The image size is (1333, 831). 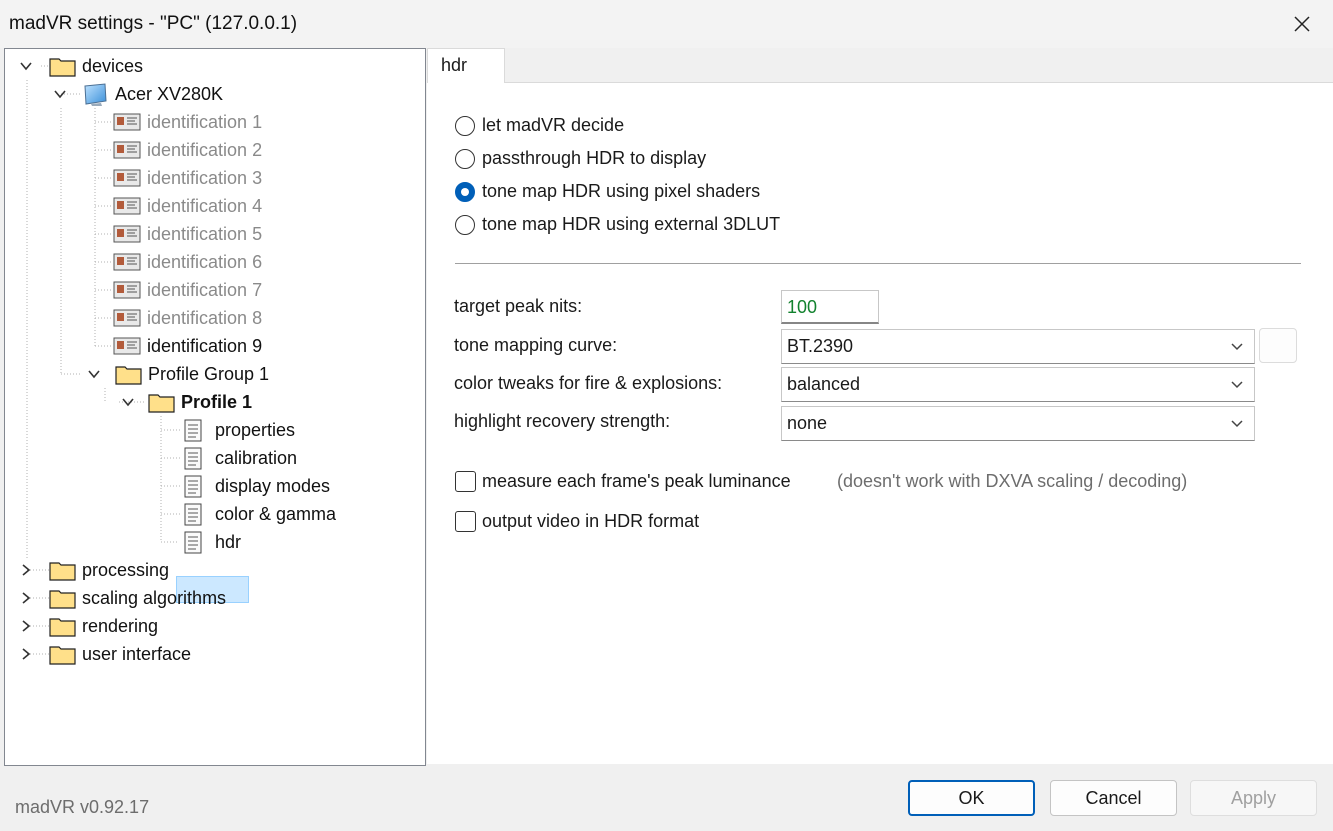 I want to click on tree-label-identification: identification 3, so click(x=205, y=178).